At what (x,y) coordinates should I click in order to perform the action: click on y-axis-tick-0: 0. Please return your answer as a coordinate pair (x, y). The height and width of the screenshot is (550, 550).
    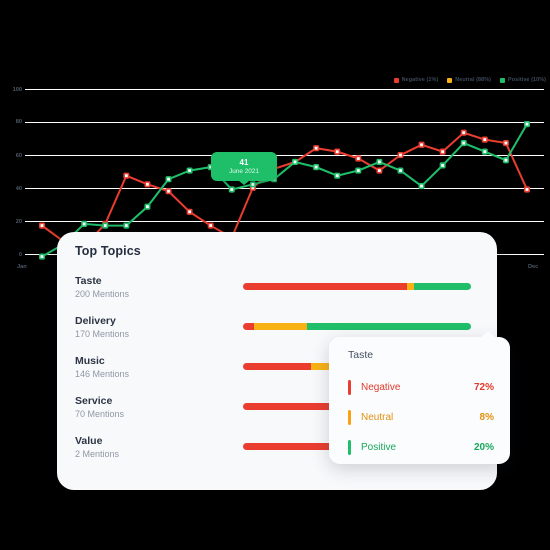
    Looking at the image, I should click on (20, 255).